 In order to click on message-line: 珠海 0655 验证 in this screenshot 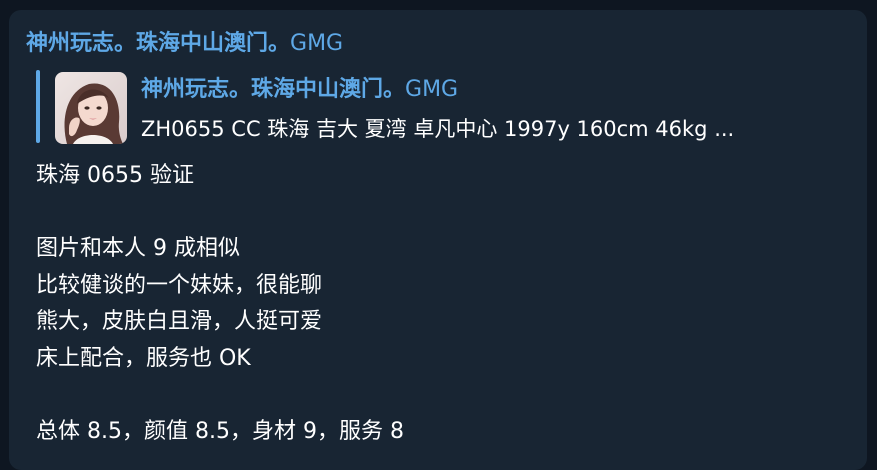, I will do `click(115, 175)`.